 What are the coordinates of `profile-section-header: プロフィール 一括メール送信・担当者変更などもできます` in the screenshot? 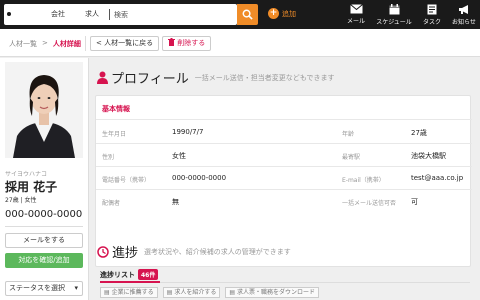 It's located at (215, 77).